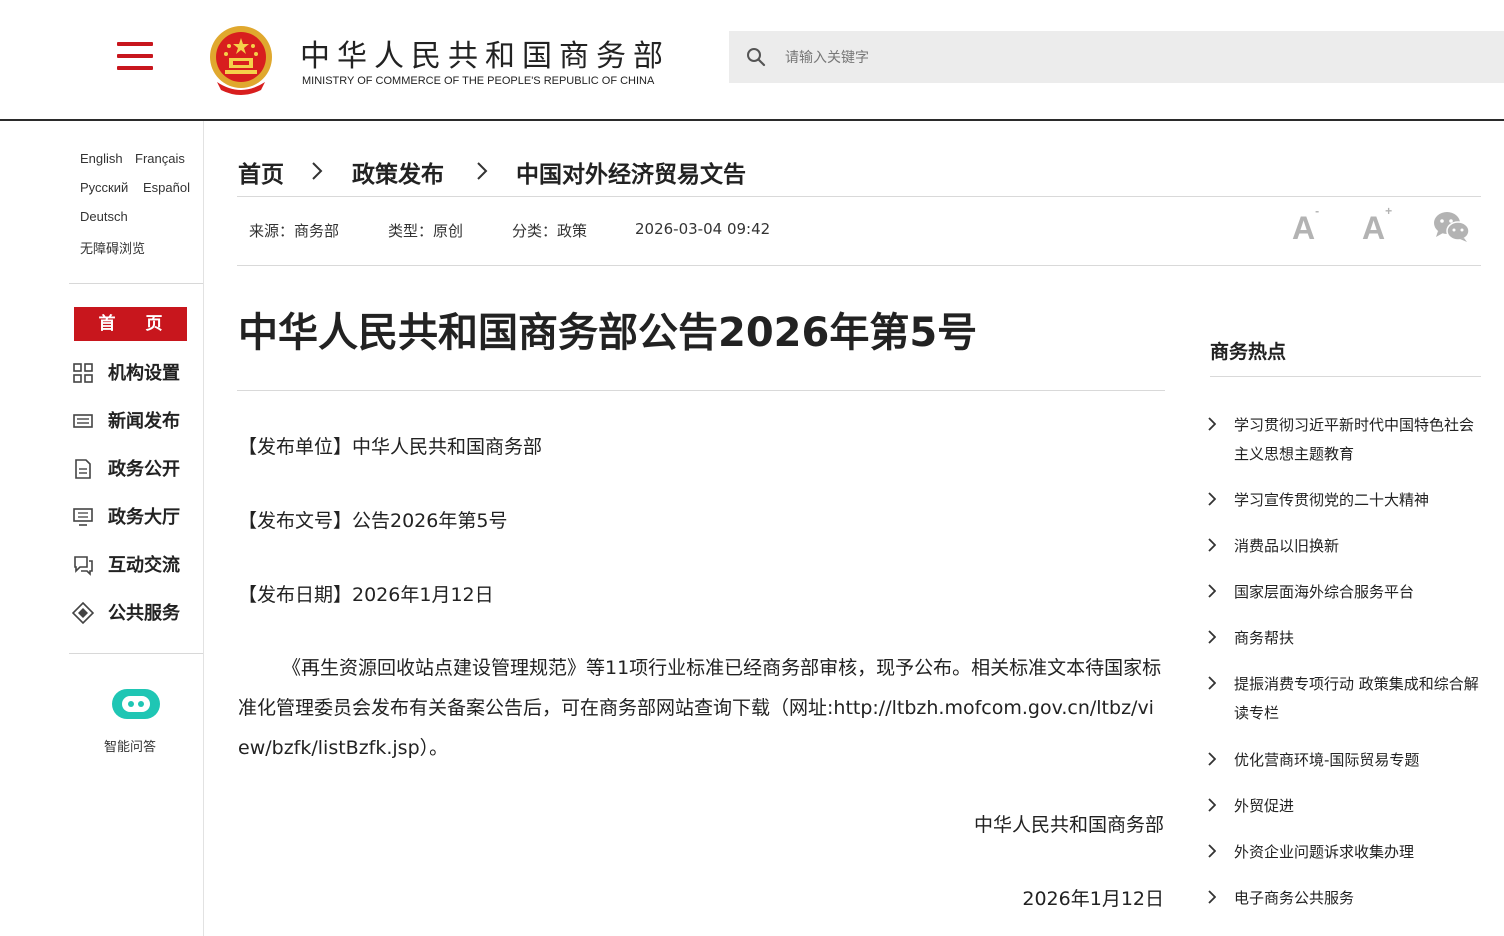 The height and width of the screenshot is (936, 1504). What do you see at coordinates (1093, 899) in the screenshot?
I see `article-signature-date: 2026年1月12日` at bounding box center [1093, 899].